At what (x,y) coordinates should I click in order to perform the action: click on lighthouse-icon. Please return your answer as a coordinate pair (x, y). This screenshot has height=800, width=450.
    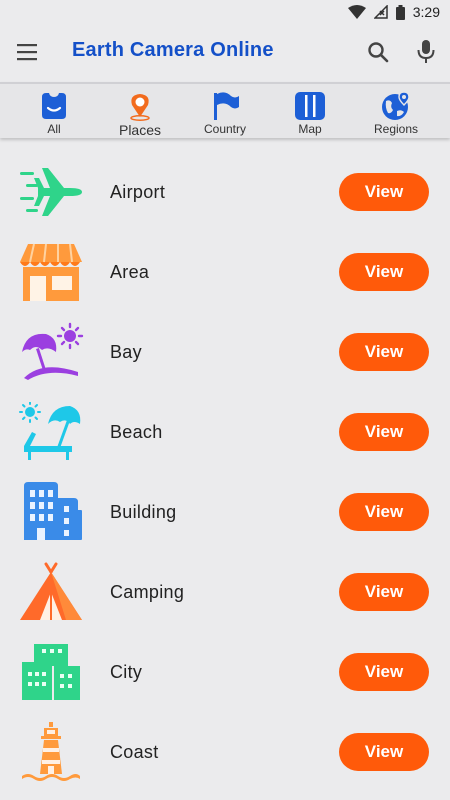
    Looking at the image, I should click on (51, 751).